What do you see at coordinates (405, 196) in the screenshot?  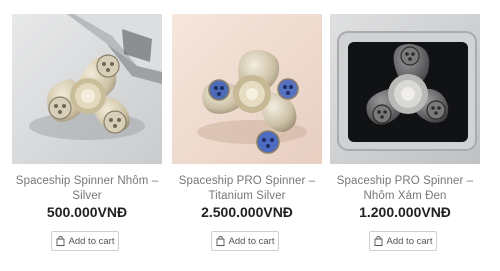 I see `product-title-line: Nhôm Xám Đen` at bounding box center [405, 196].